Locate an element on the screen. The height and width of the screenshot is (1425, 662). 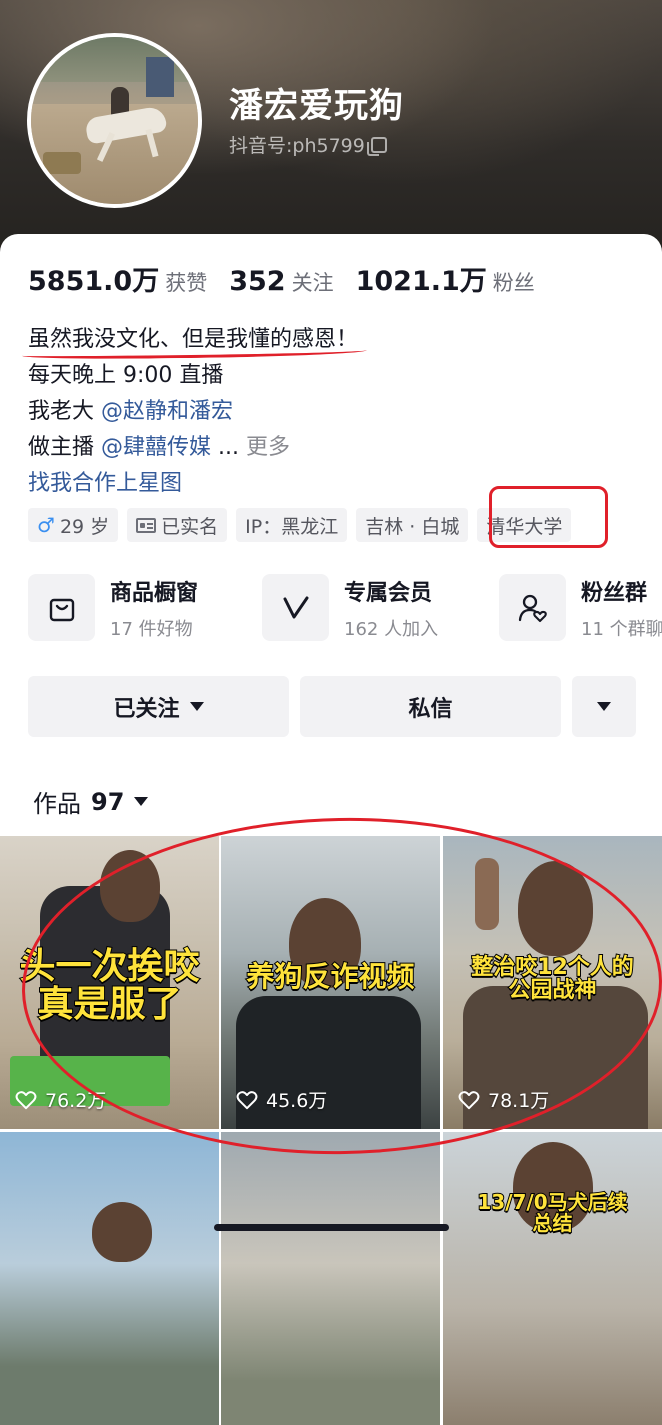
mention-link: @赵静和潘宏 is located at coordinates (167, 411).